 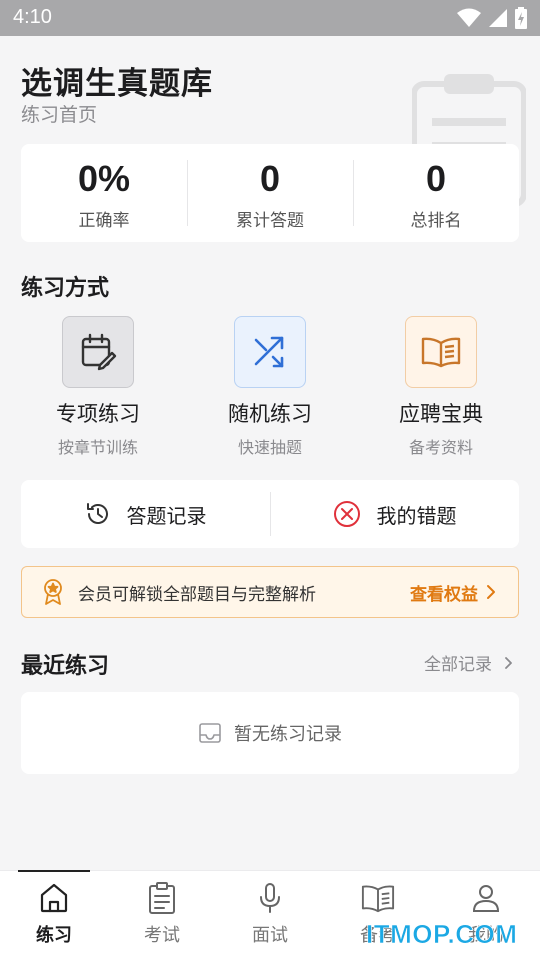 I want to click on mode-random-practice: 随机练习 快速抽题, so click(x=270, y=387).